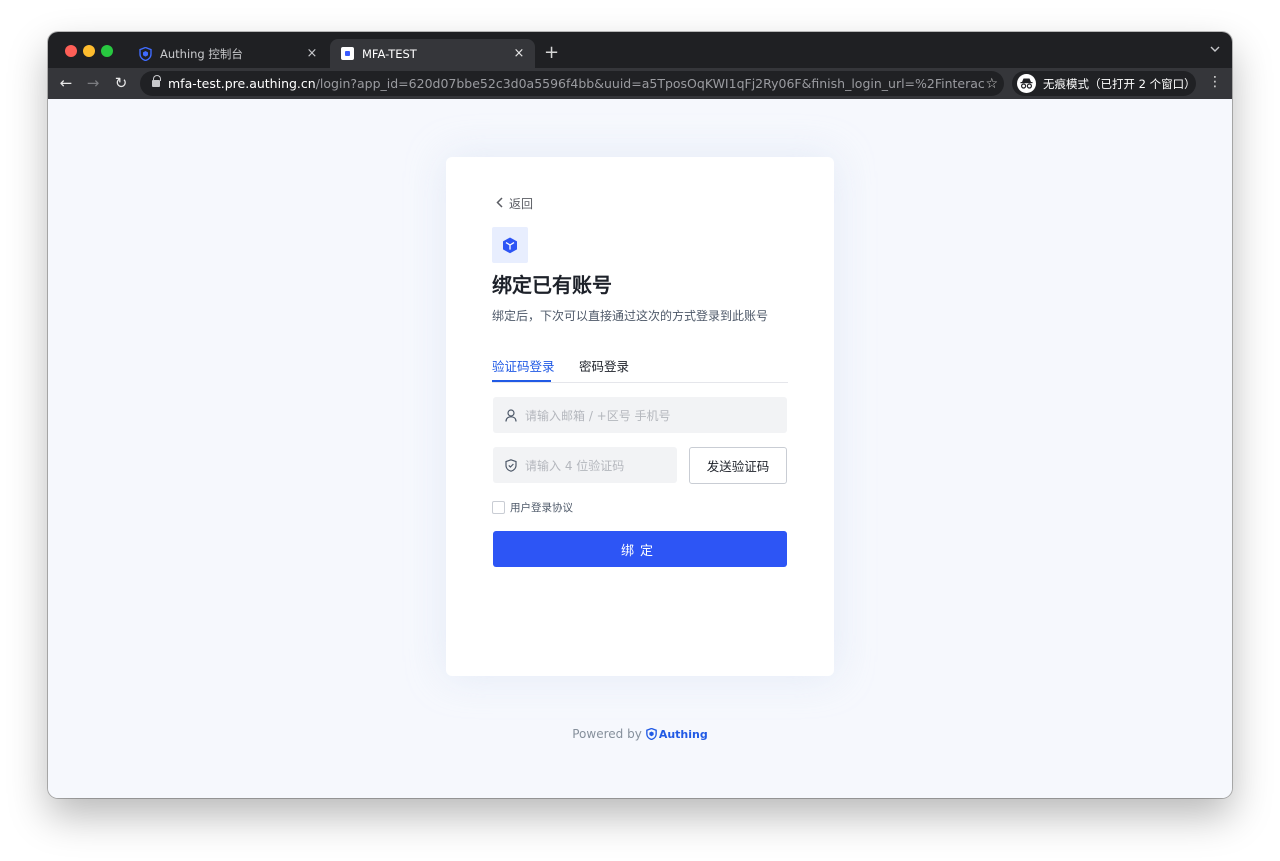 This screenshot has width=1280, height=861. Describe the element at coordinates (201, 53) in the screenshot. I see `tab-title: Authing 控制台` at that location.